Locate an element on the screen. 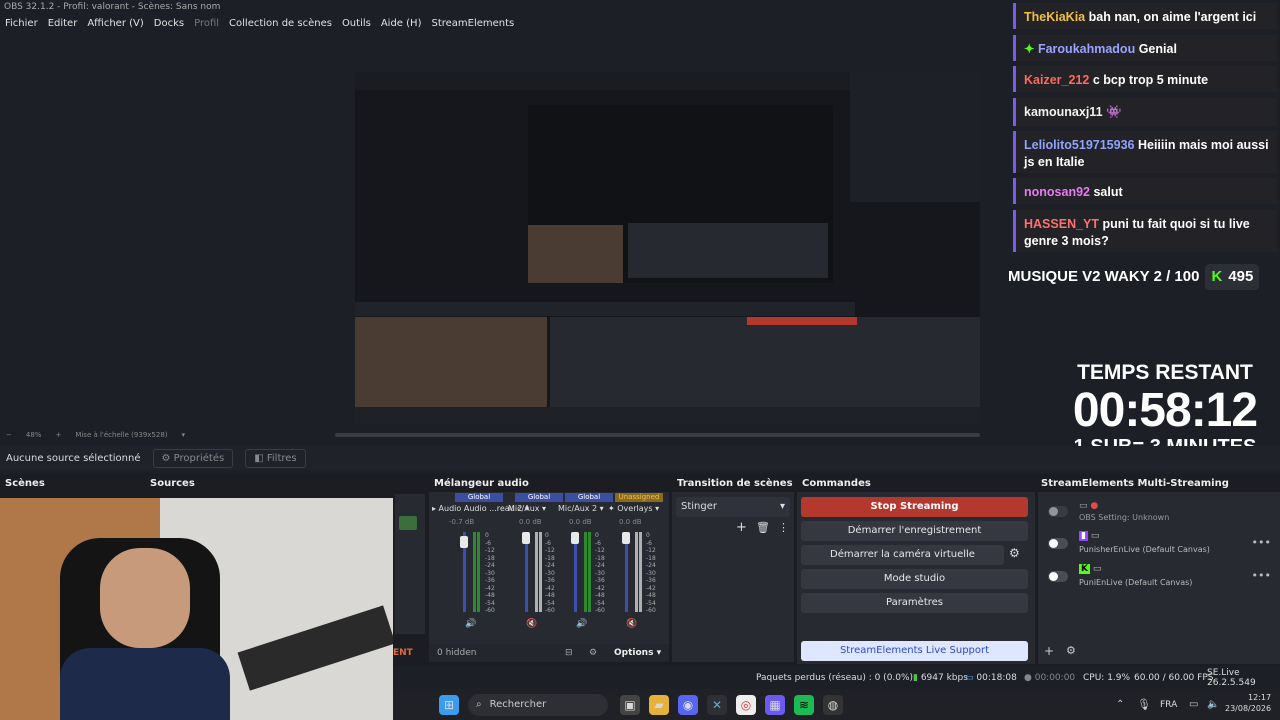 The image size is (1280, 720). zoom-out-icon: − is located at coordinates (9, 435).